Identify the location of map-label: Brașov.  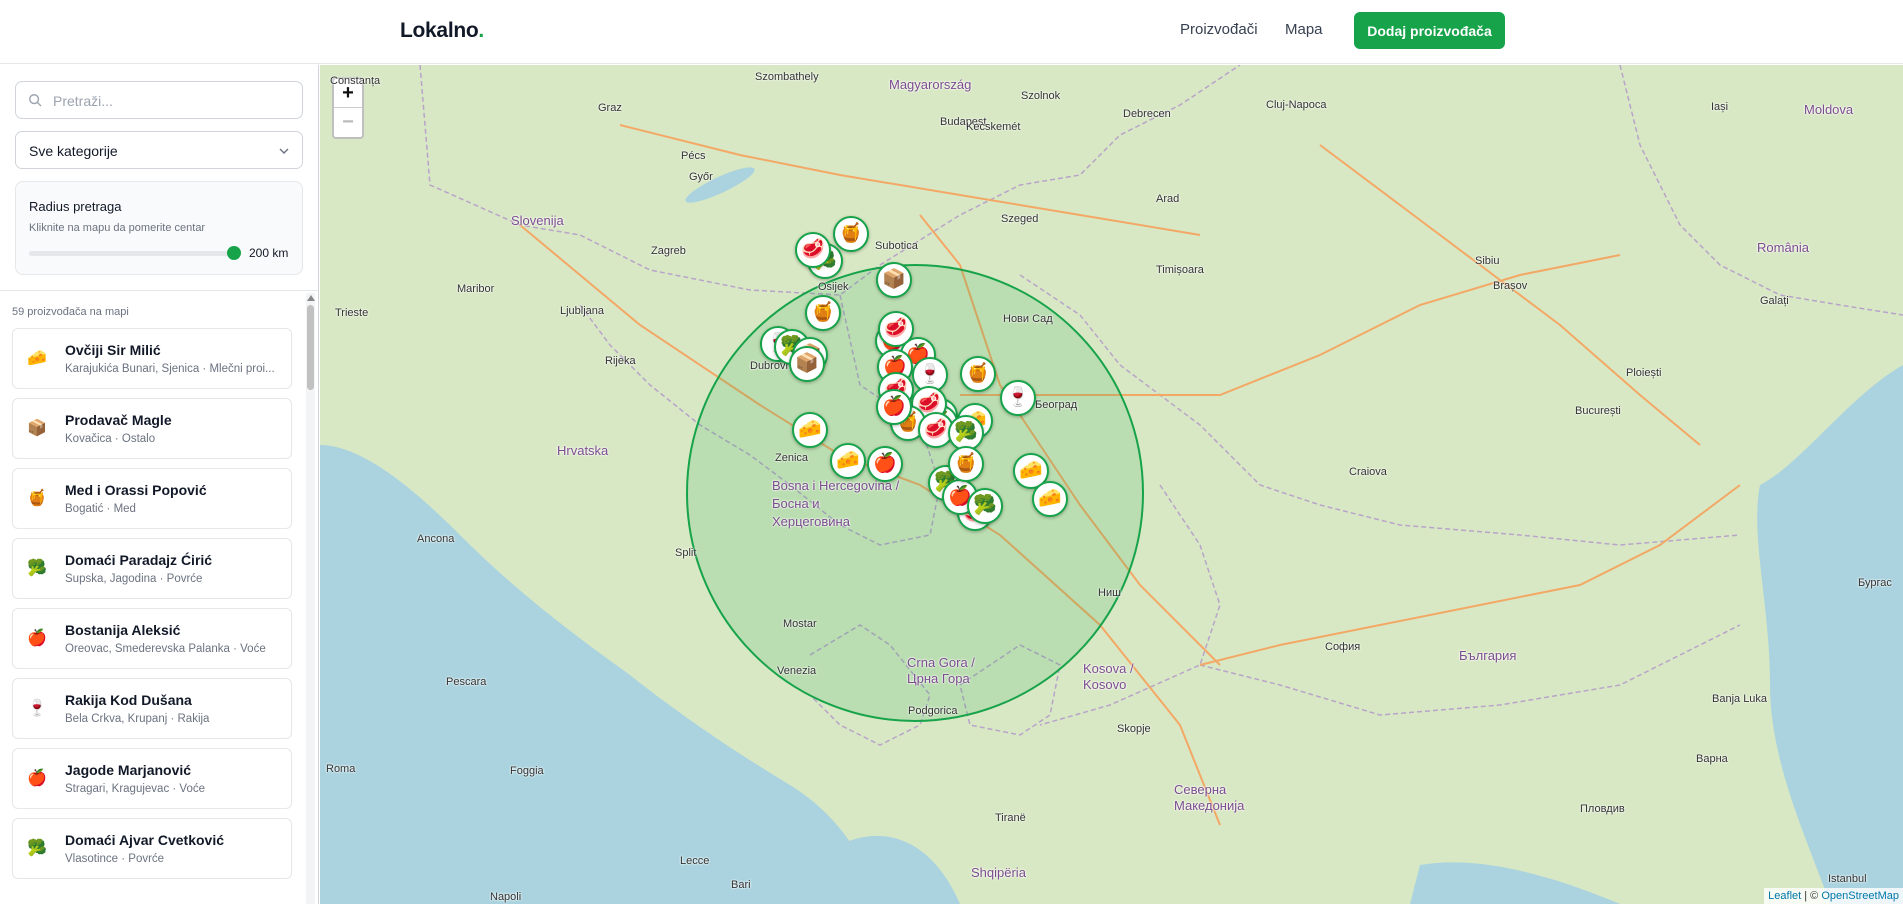
(1510, 286).